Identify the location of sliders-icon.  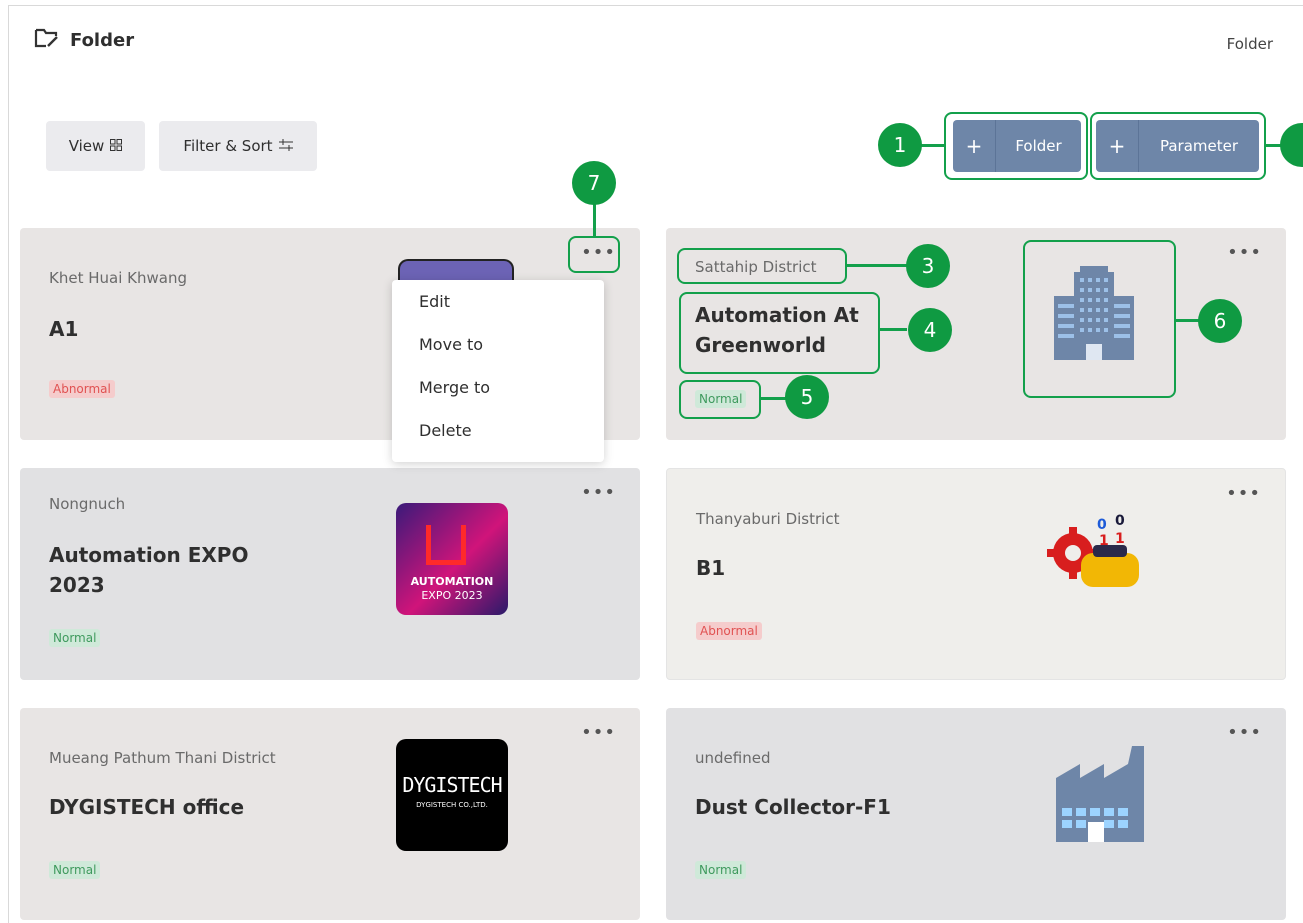
(285, 146).